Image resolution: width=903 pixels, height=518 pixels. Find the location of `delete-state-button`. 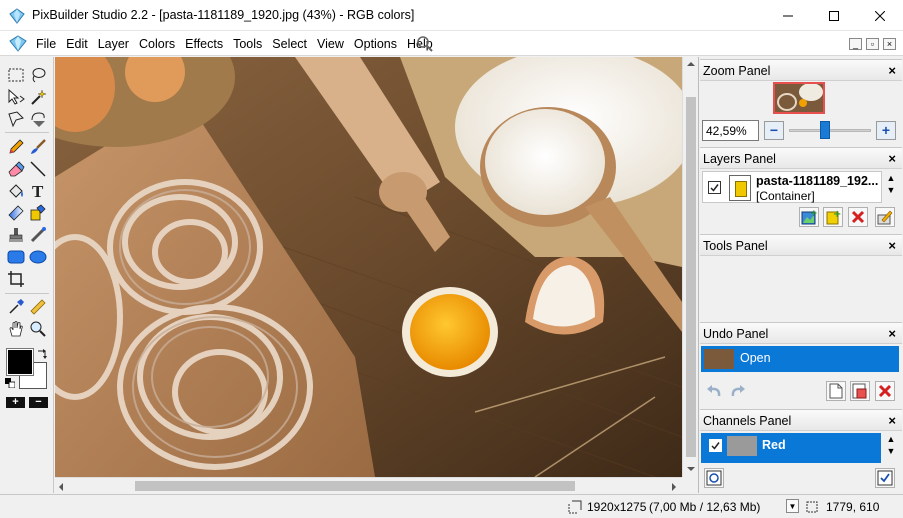

delete-state-button is located at coordinates (885, 391).